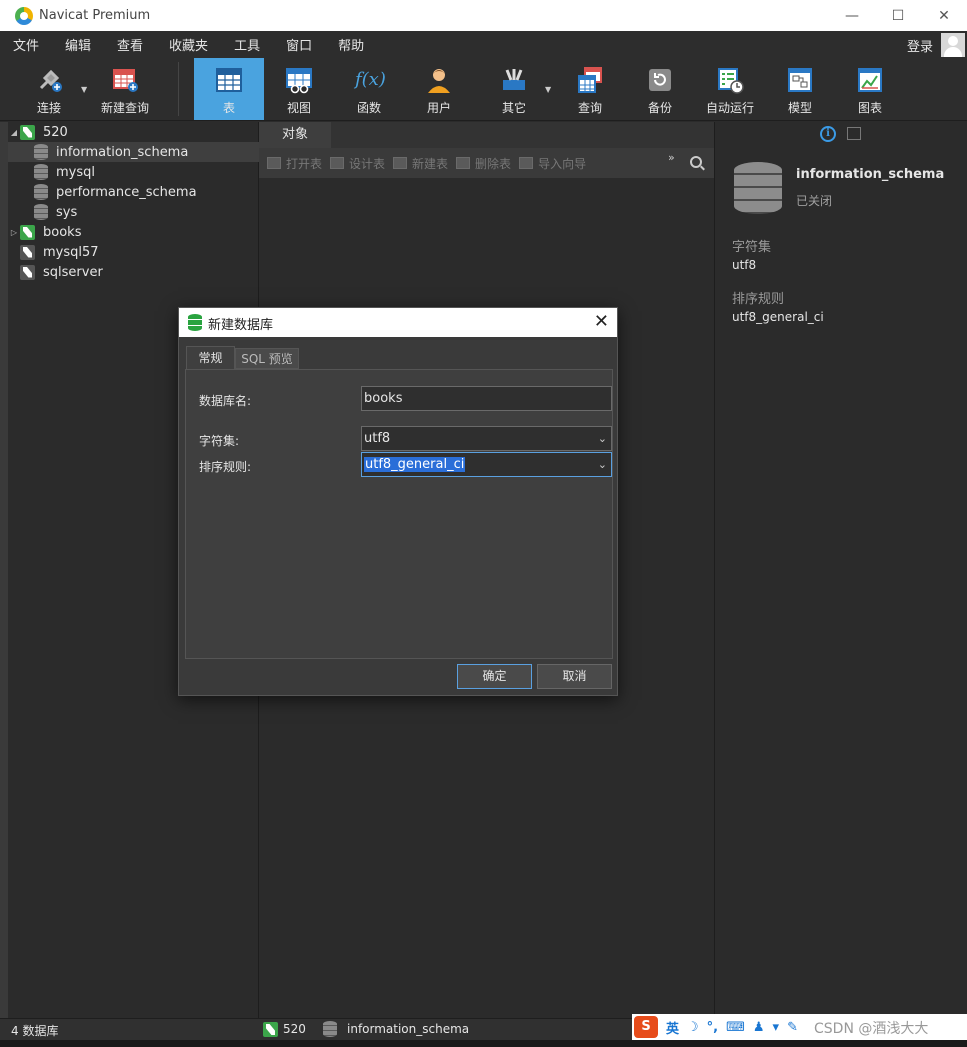  I want to click on toolbar-schedule-label: 自动运行, so click(729, 108).